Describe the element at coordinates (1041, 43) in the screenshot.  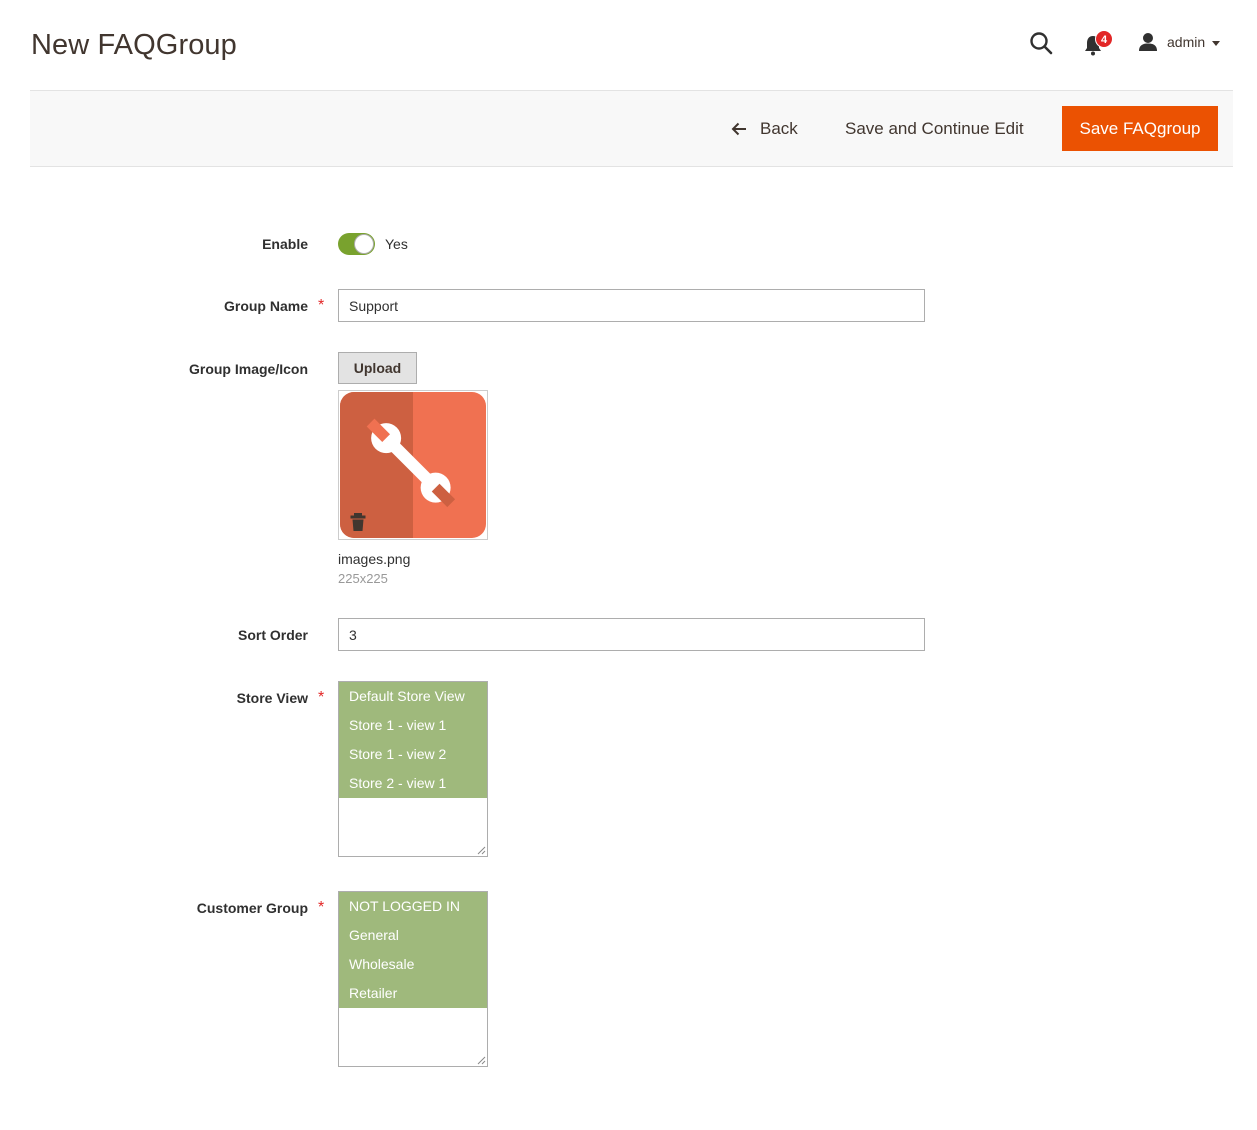
I see `search-icon` at that location.